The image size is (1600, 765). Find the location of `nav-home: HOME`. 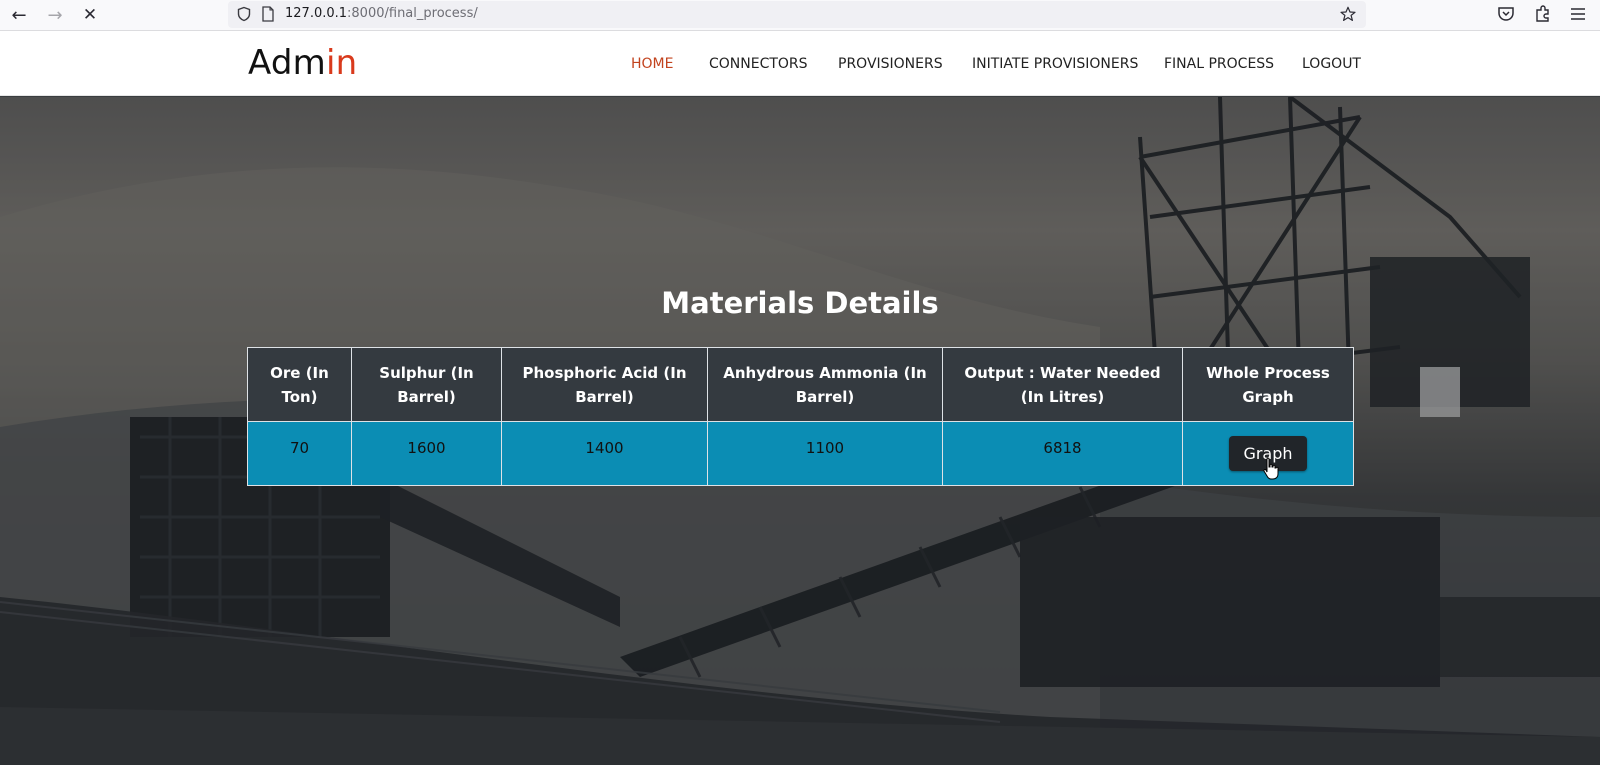

nav-home: HOME is located at coordinates (652, 64).